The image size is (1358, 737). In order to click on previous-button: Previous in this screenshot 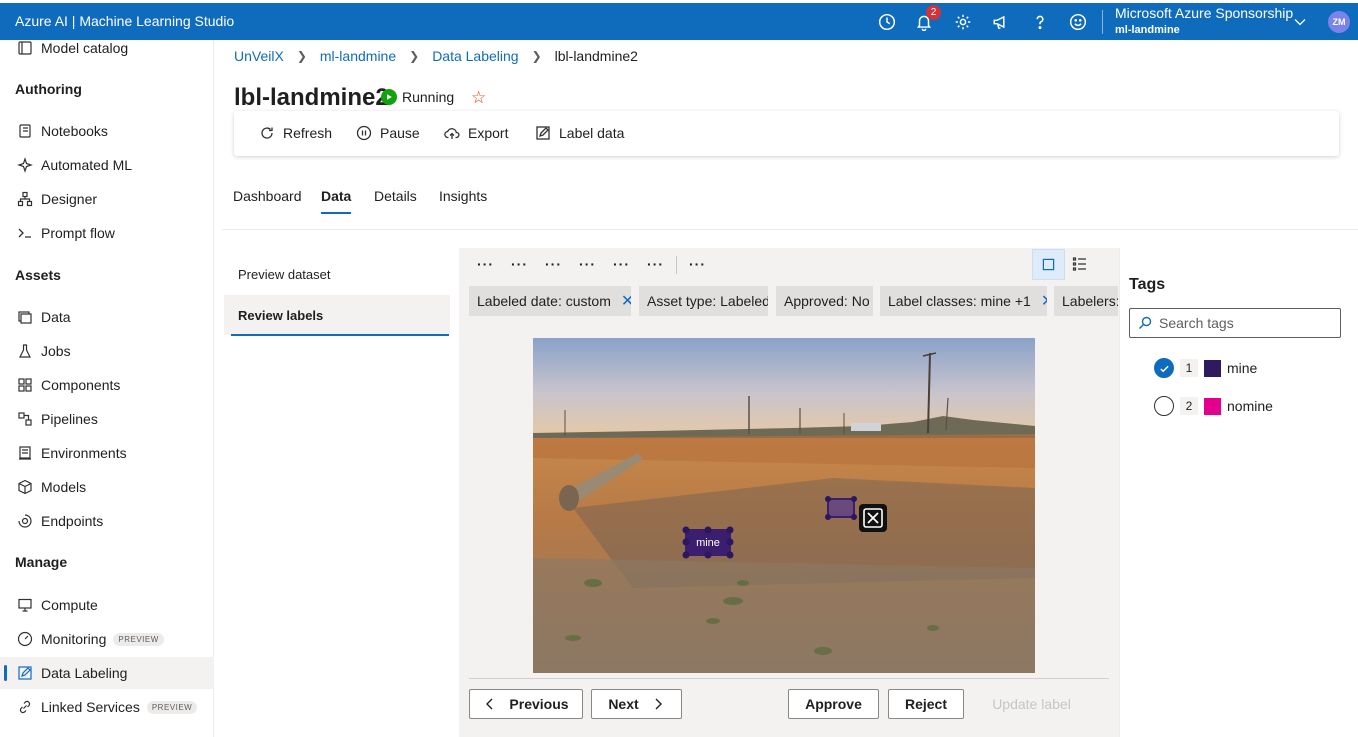, I will do `click(526, 704)`.